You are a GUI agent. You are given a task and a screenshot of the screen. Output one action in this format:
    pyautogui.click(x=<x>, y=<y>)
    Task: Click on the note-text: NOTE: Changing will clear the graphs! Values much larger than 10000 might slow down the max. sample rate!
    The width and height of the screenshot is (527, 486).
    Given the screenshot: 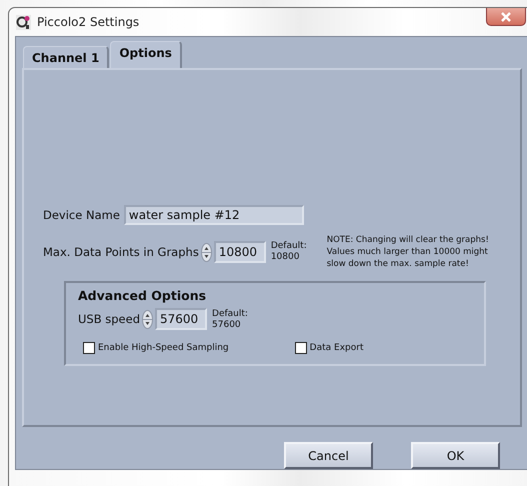 What is the action you would take?
    pyautogui.click(x=407, y=252)
    